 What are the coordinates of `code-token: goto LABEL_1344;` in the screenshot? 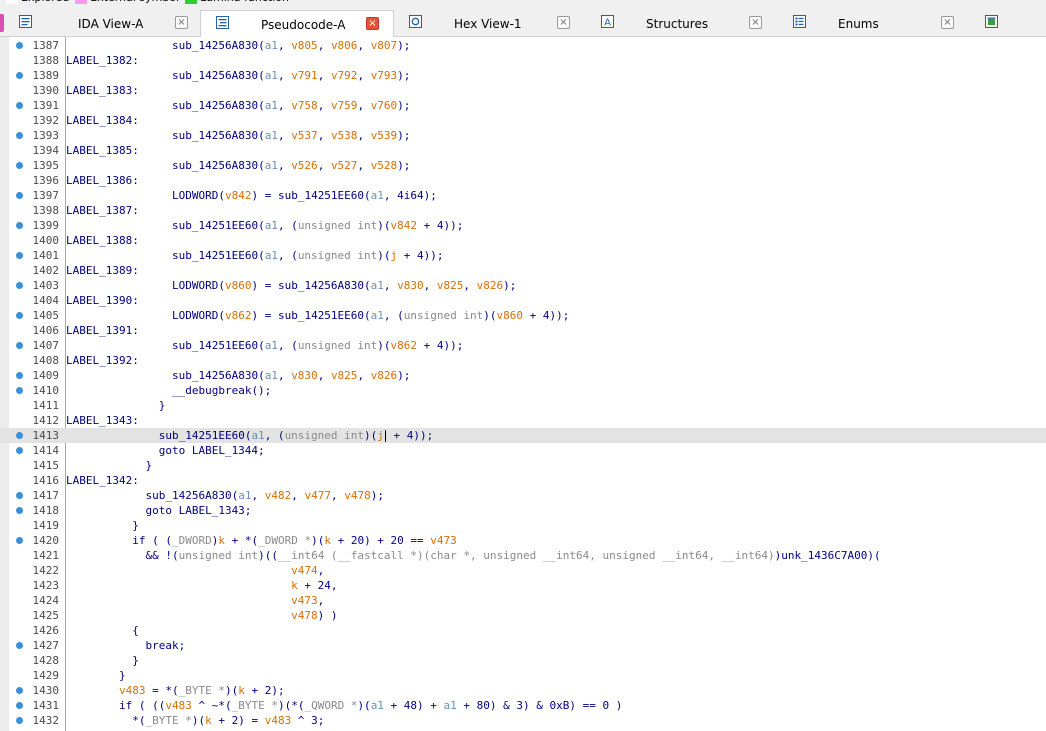 It's located at (165, 450).